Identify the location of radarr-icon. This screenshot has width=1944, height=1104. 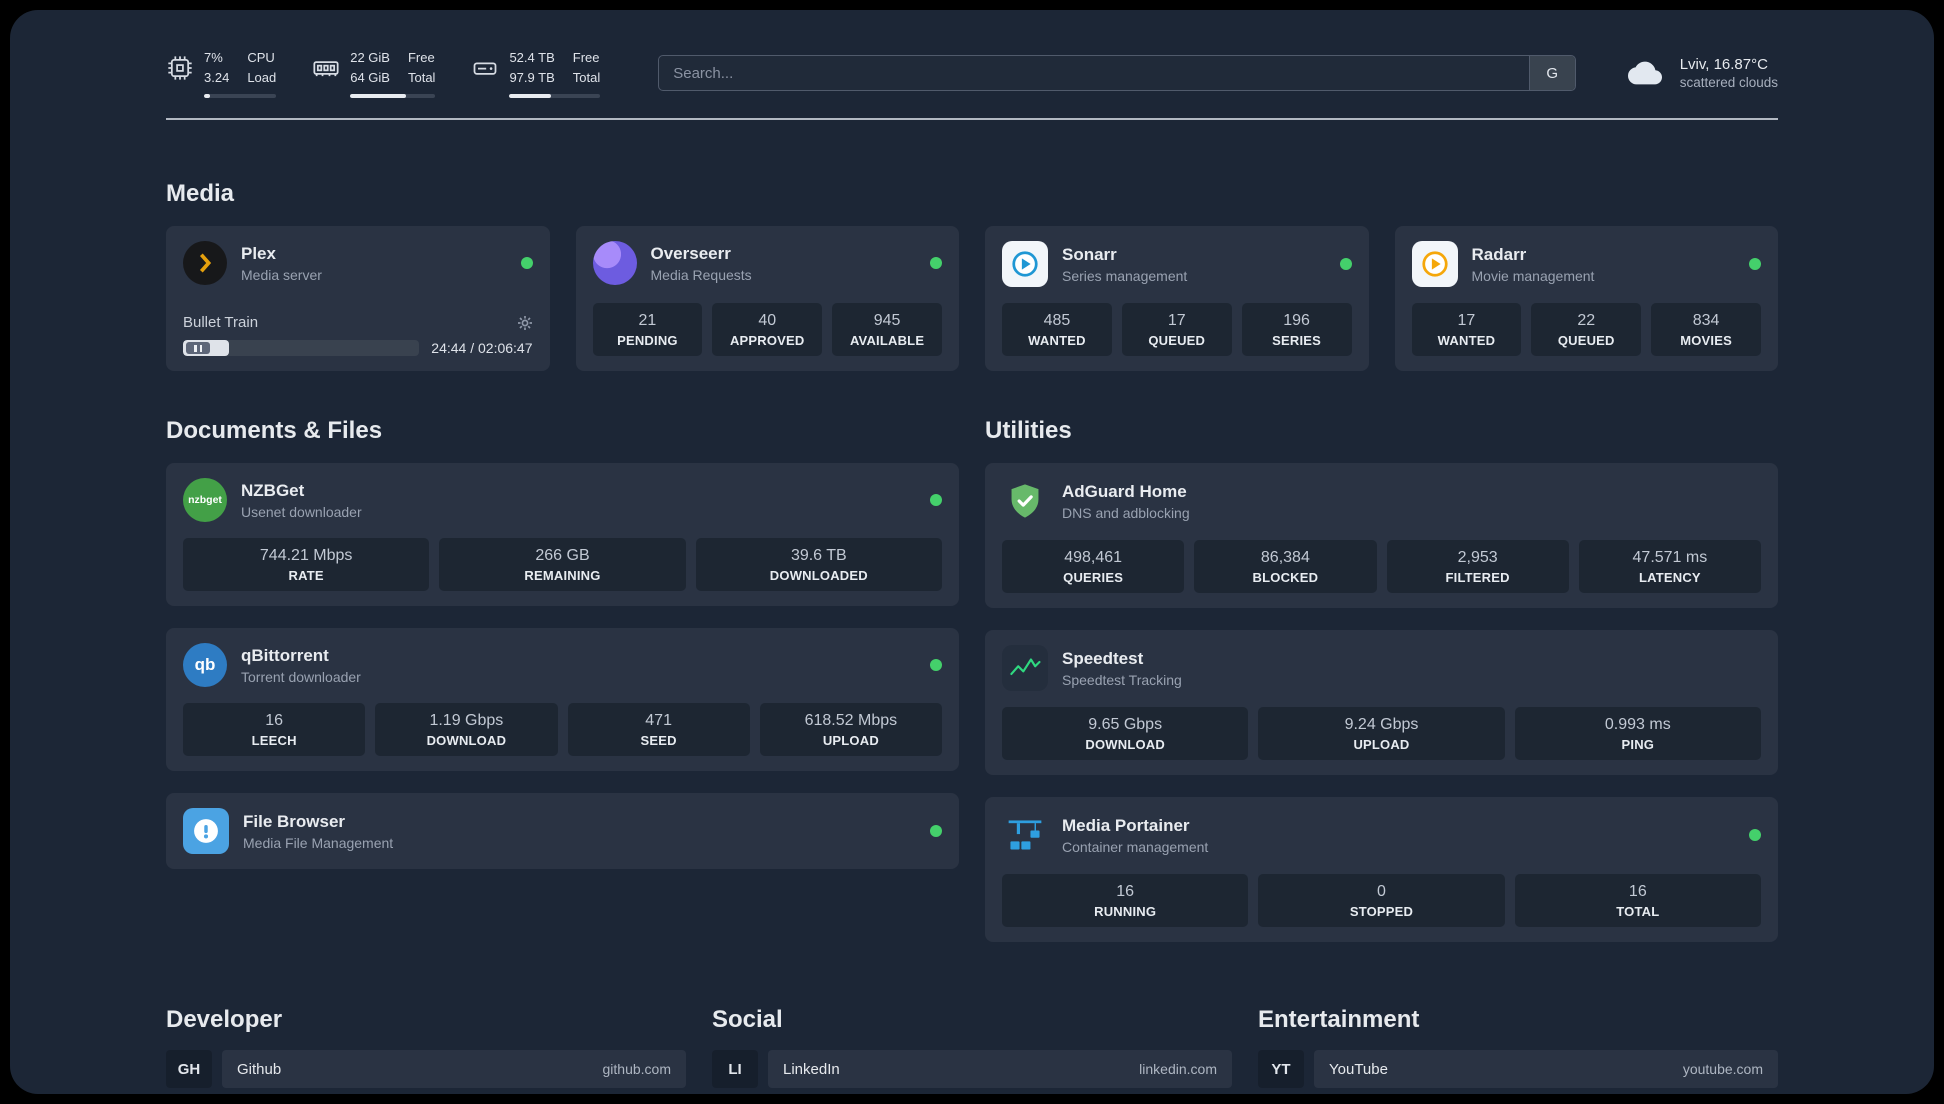
(1434, 264).